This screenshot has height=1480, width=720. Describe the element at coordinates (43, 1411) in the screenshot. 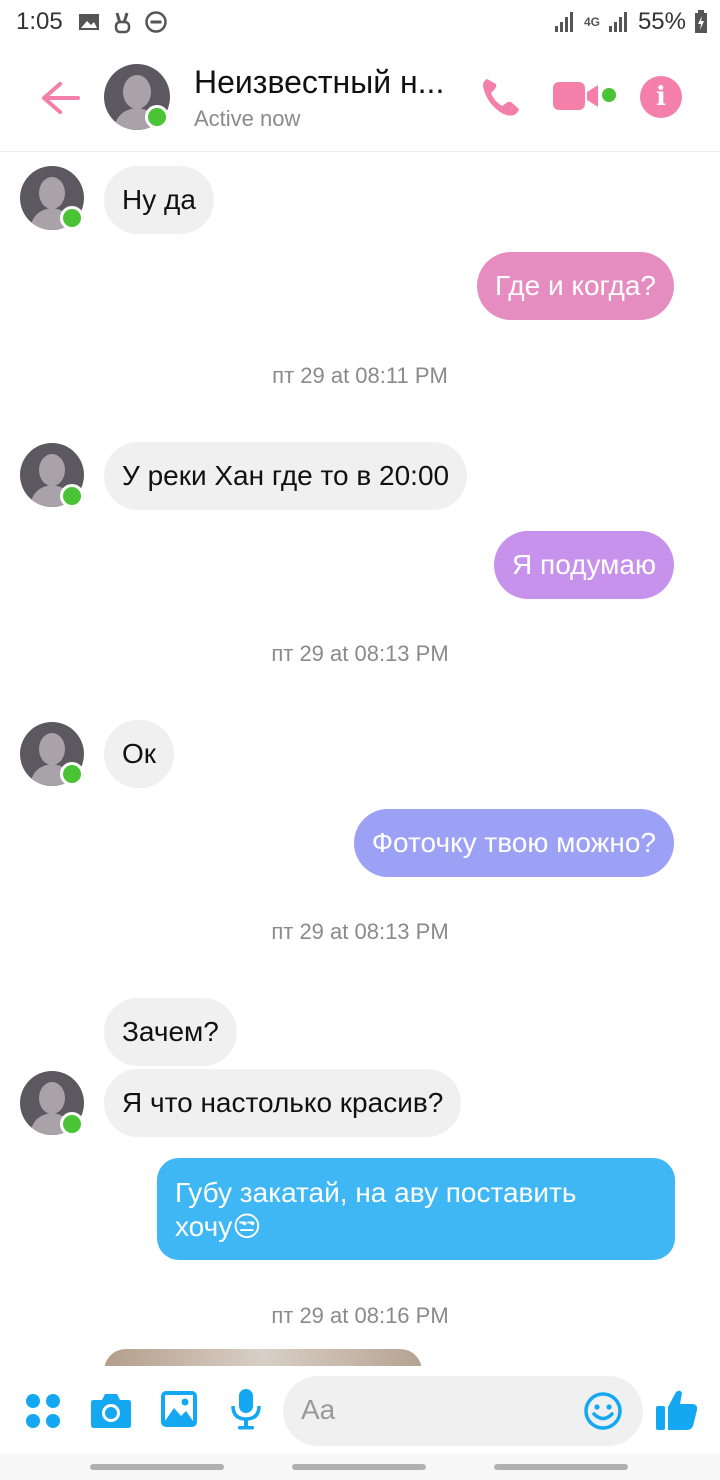

I see `more-apps-icon` at that location.